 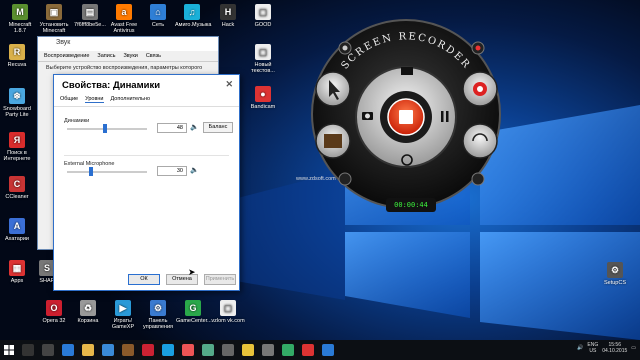 What do you see at coordinates (229, 84) in the screenshot?
I see `close-icon: ✕` at bounding box center [229, 84].